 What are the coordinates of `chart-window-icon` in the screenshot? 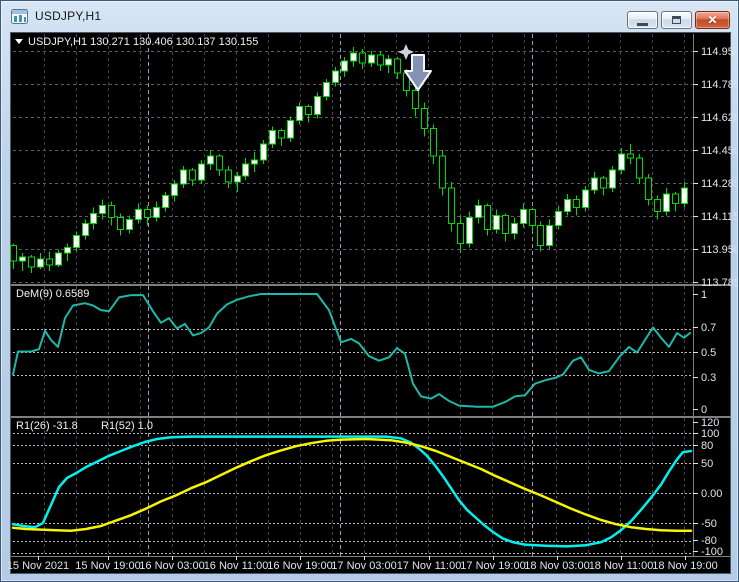 It's located at (19, 16).